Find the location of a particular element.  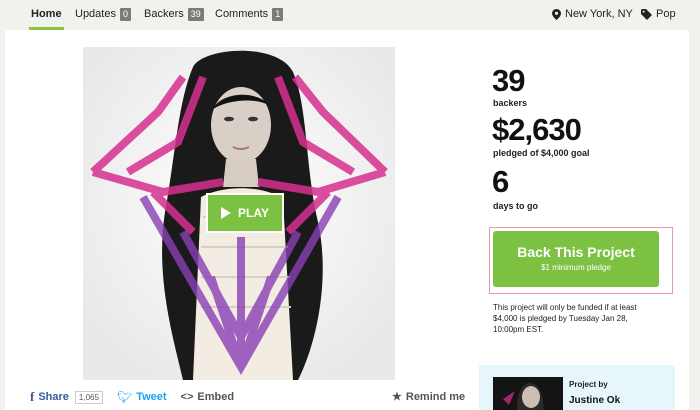

map-pin-icon is located at coordinates (556, 14).